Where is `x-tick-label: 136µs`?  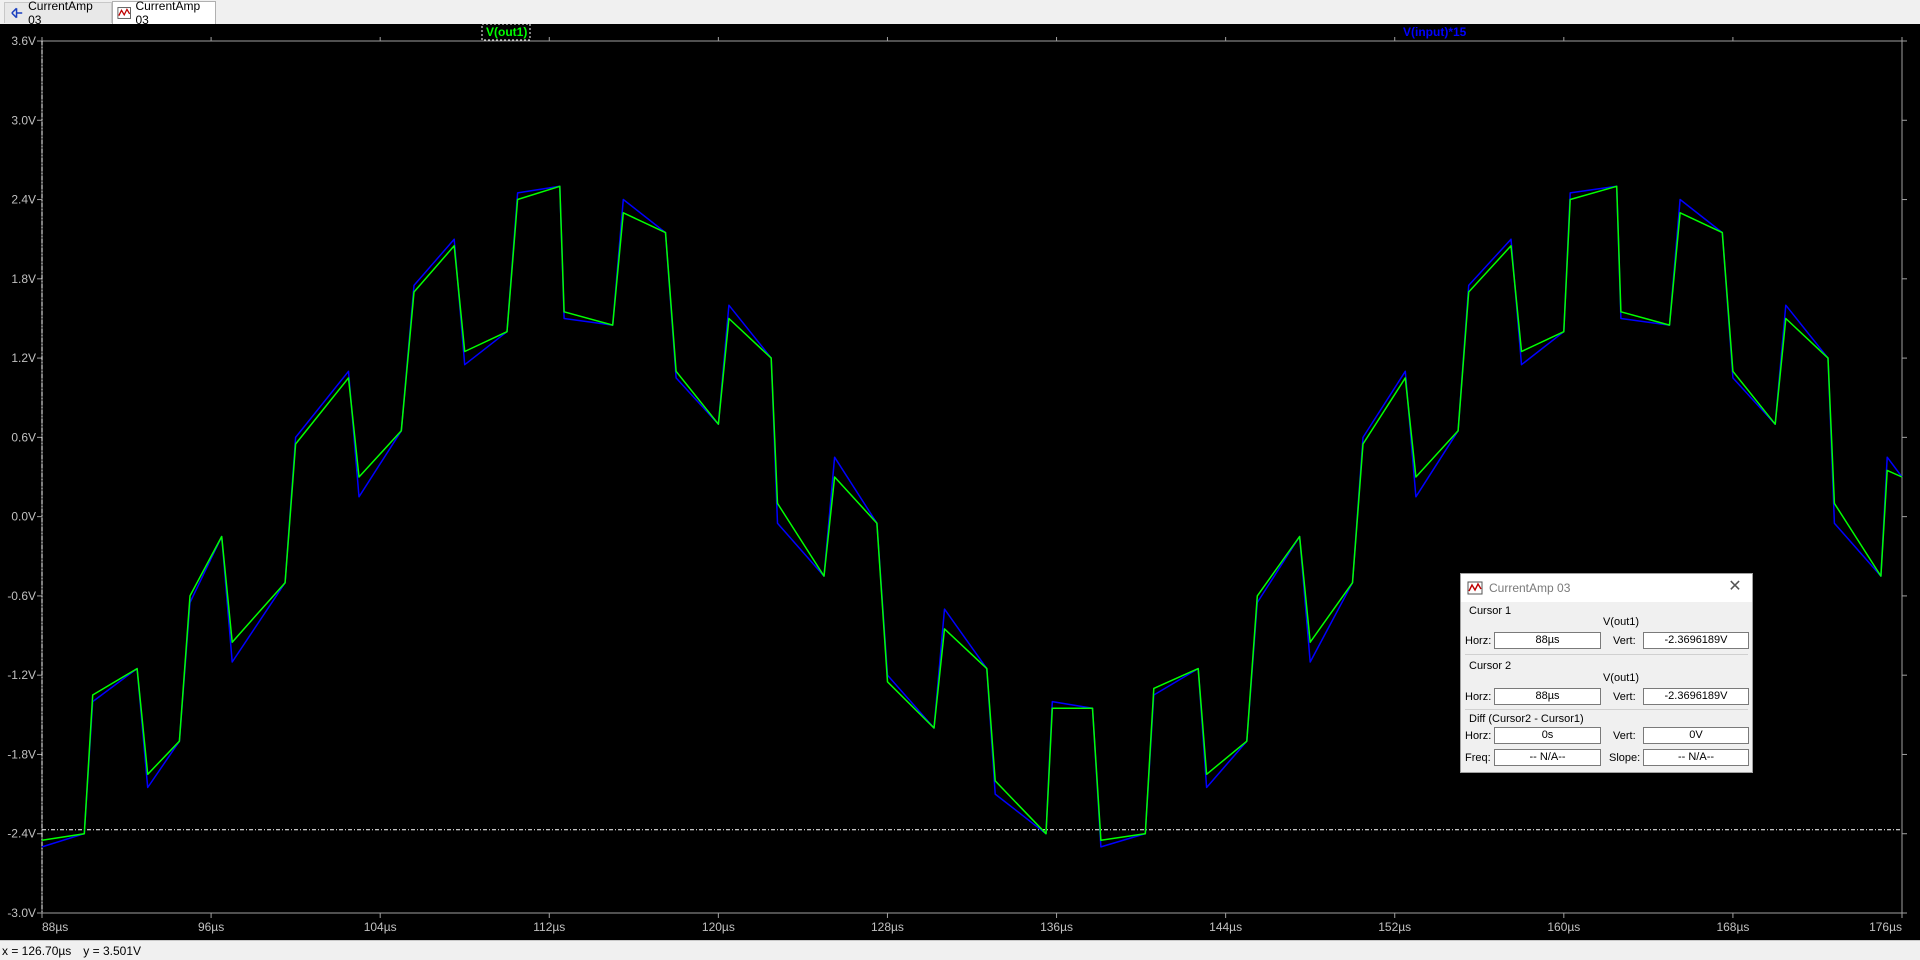 x-tick-label: 136µs is located at coordinates (1056, 927).